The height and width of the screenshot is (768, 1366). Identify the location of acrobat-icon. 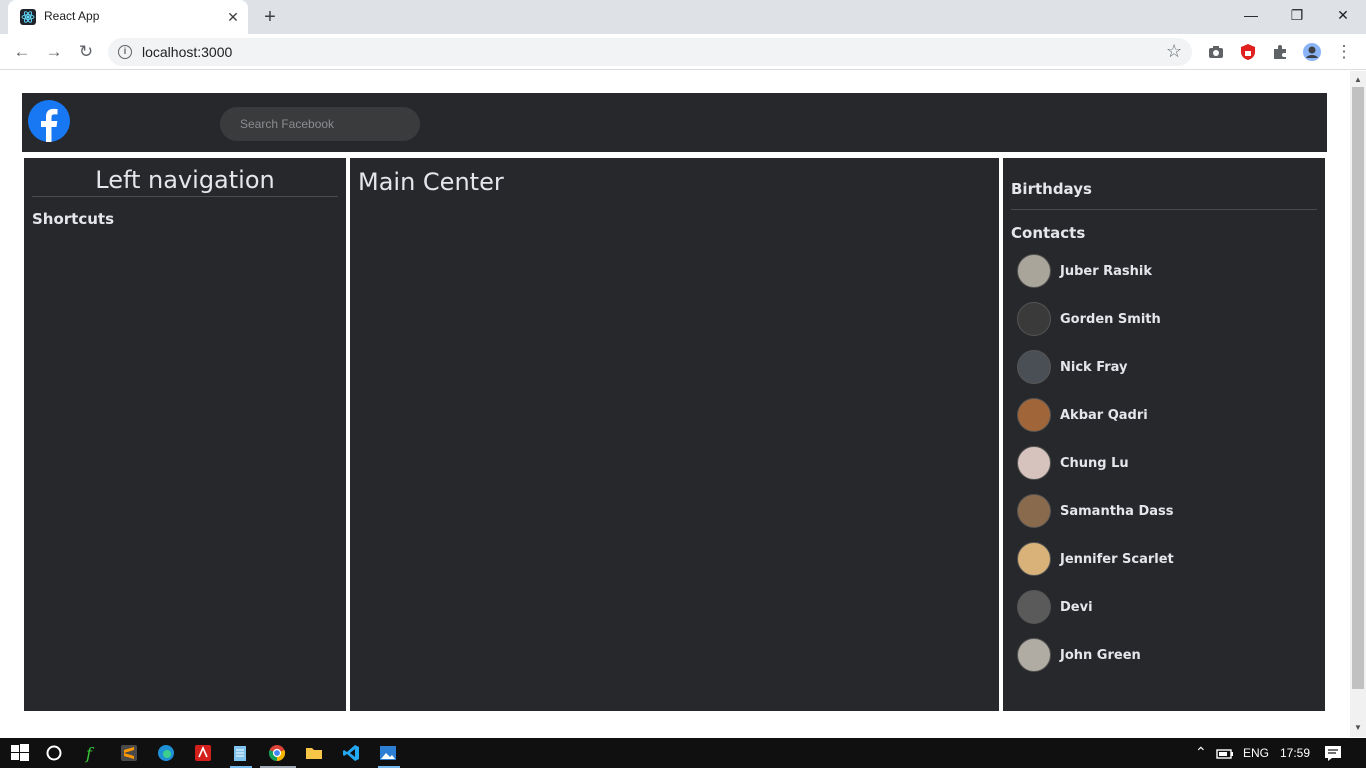
(204, 753).